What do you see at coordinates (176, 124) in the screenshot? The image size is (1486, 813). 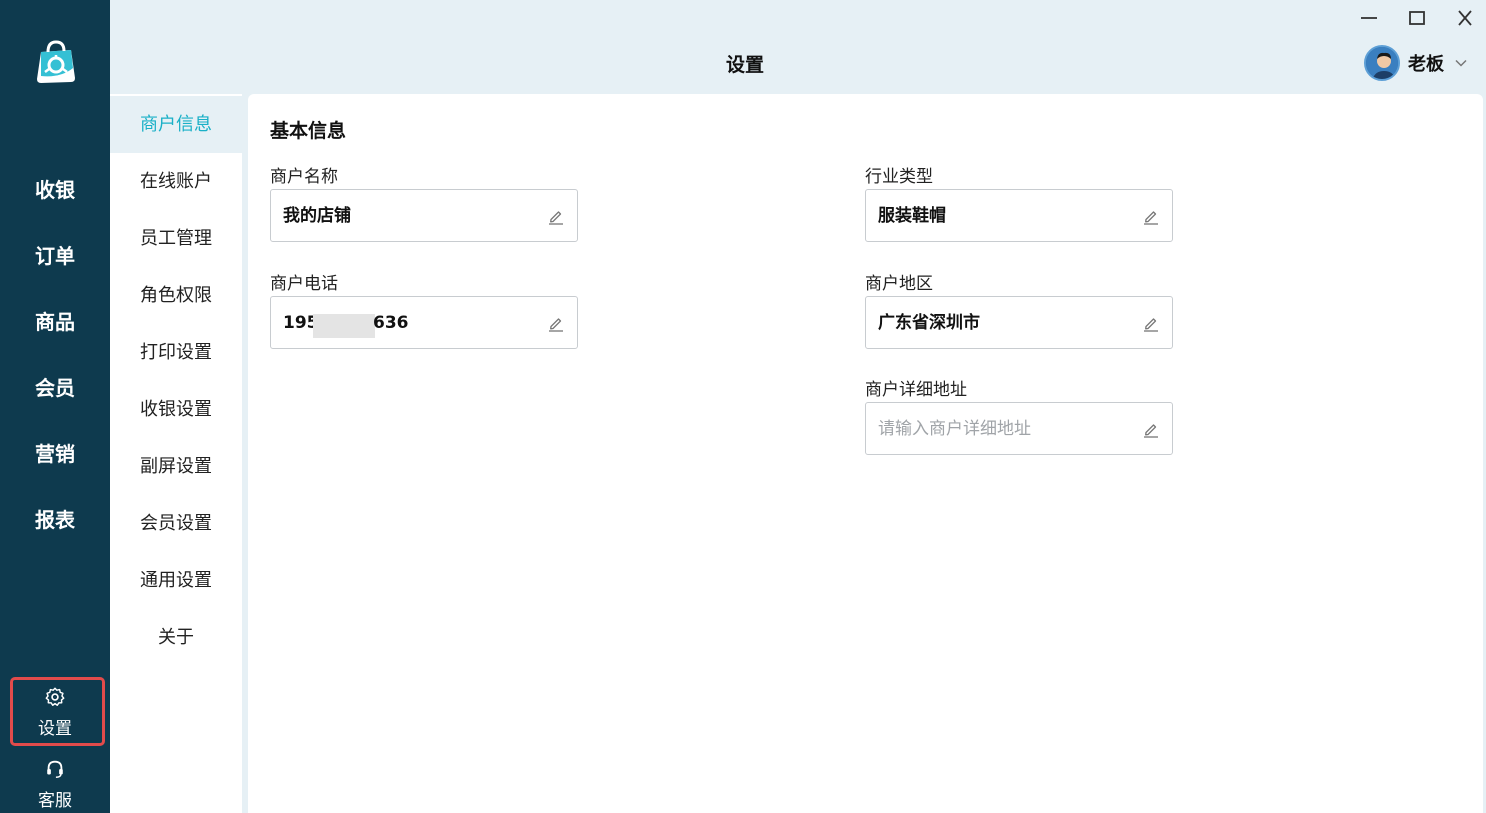 I see `submenu-item-merchant-info: 商户信息` at bounding box center [176, 124].